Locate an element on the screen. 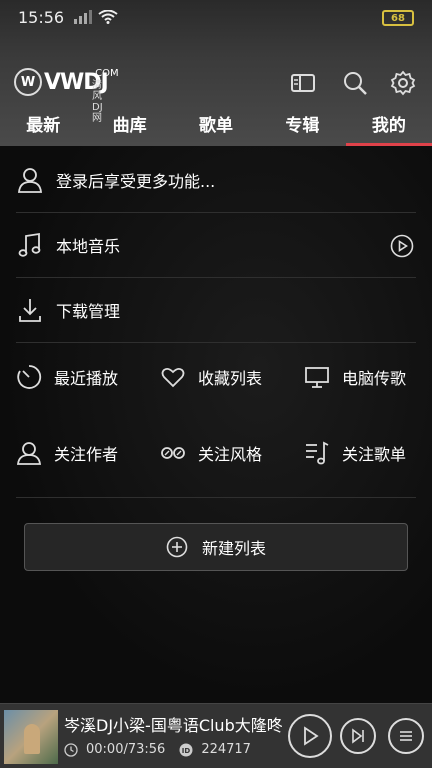 The image size is (432, 768). plus-circle-icon is located at coordinates (177, 547).